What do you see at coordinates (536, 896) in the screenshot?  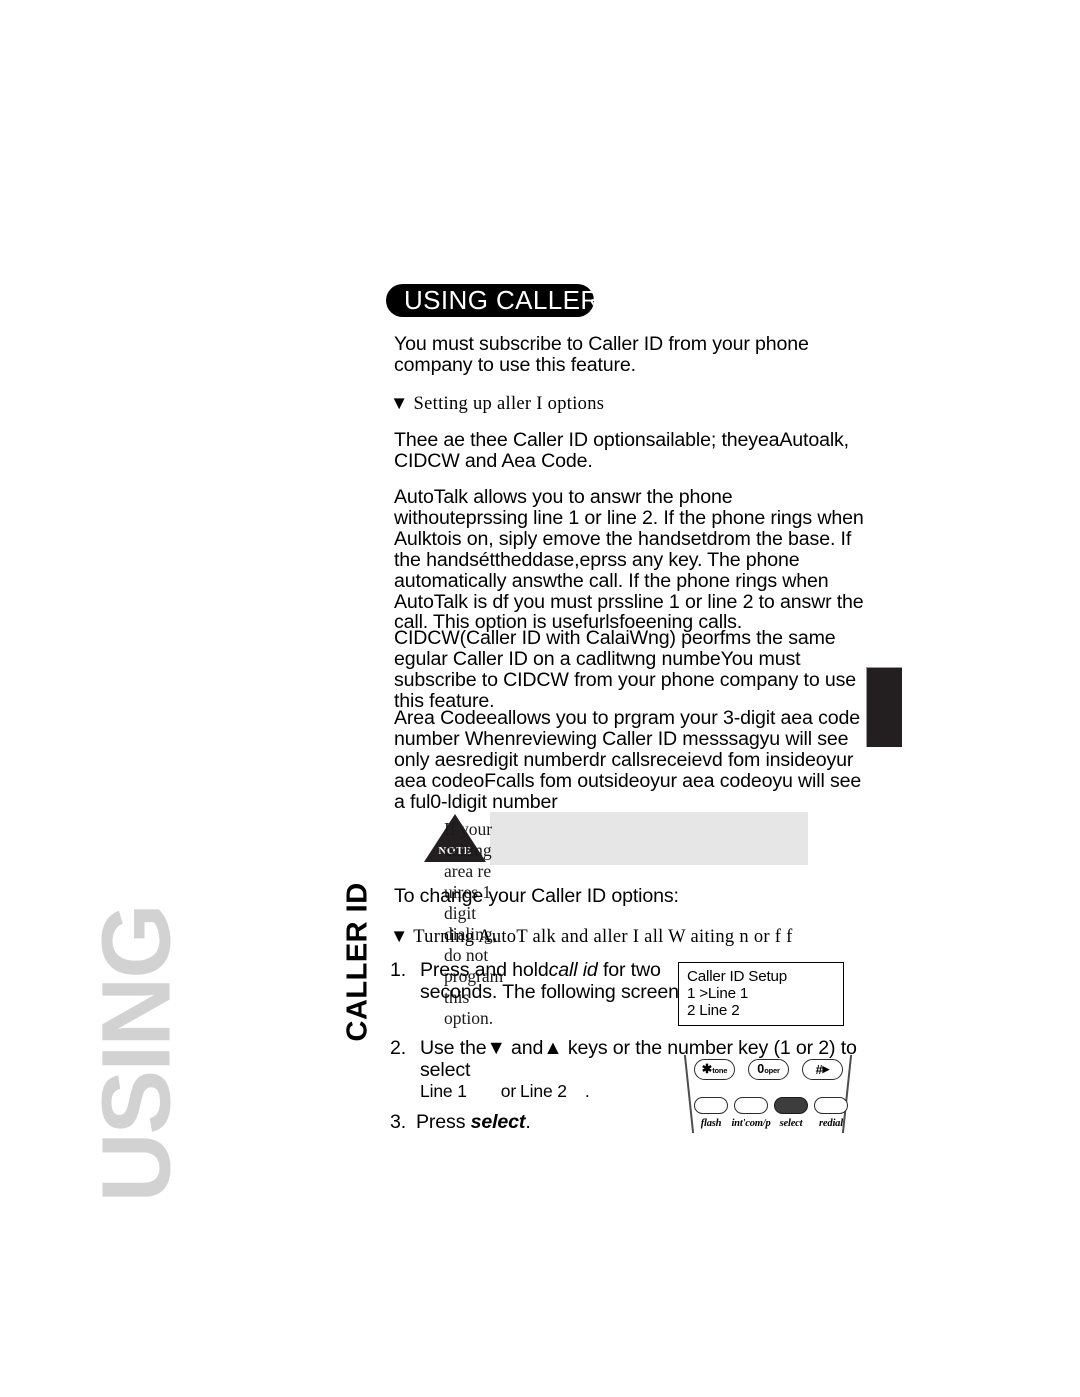 I see `paragraph-to-change: To change your Caller ID options:` at bounding box center [536, 896].